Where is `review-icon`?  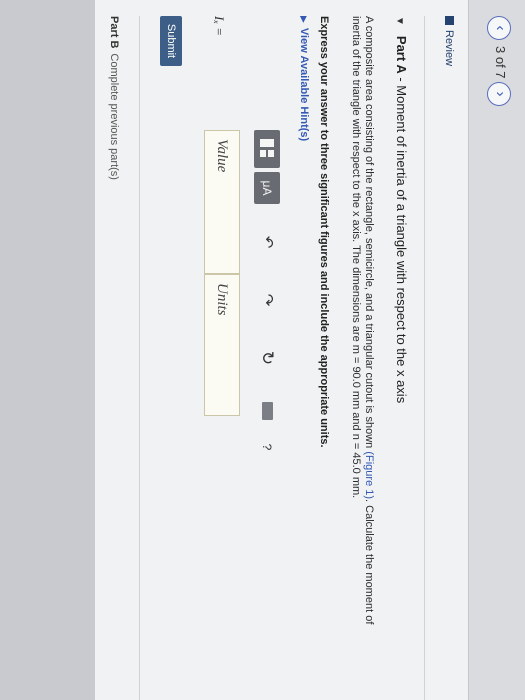 review-icon is located at coordinates (449, 20).